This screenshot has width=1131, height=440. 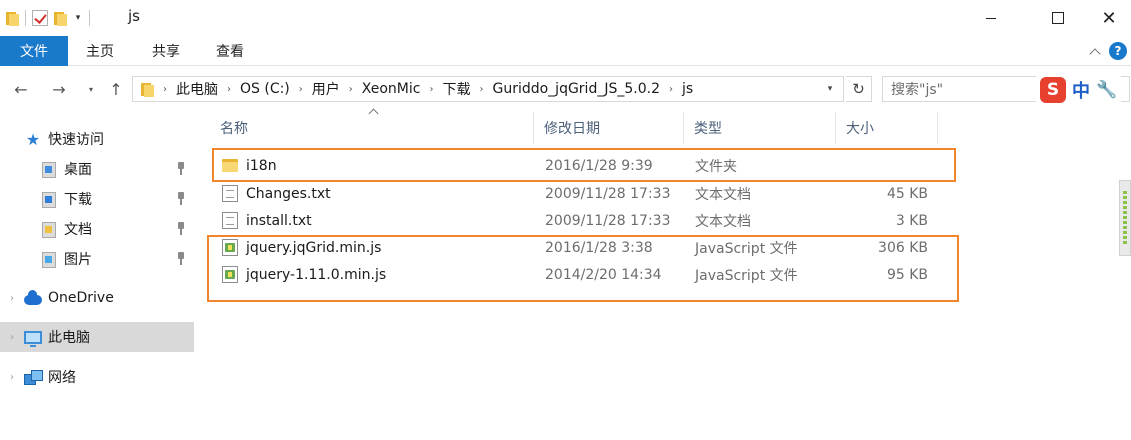 I want to click on nav-label: 网络, so click(x=62, y=378).